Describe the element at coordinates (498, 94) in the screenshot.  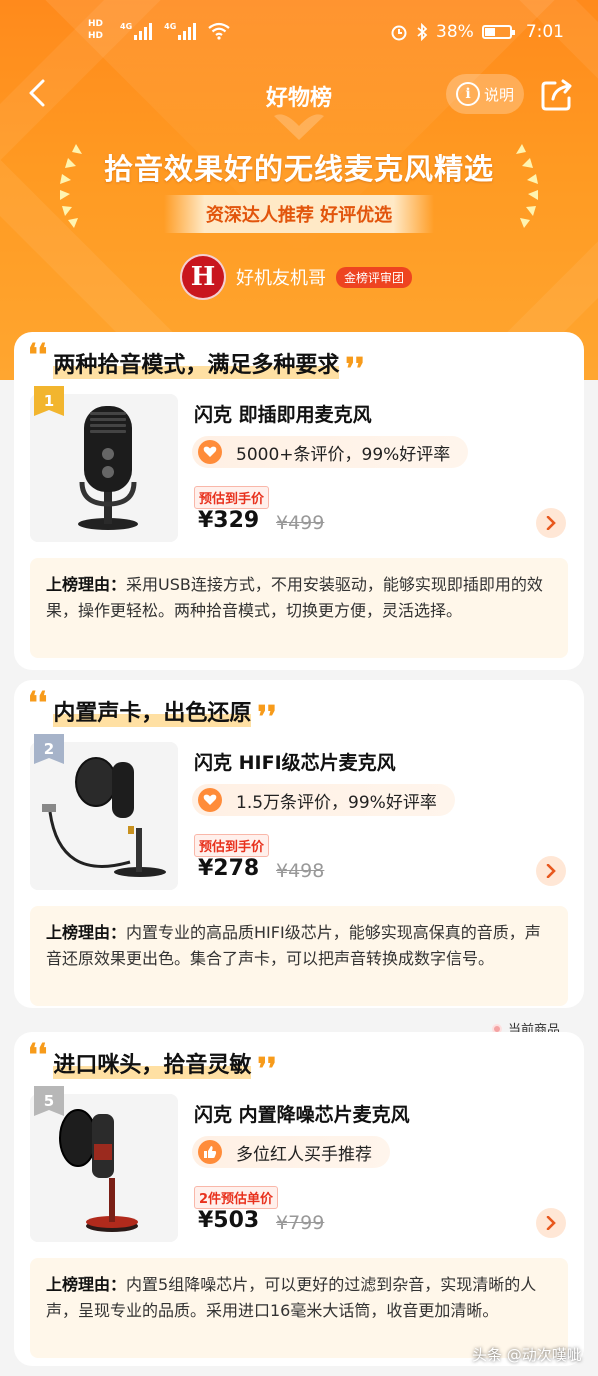
I see `explain-label: 说明` at that location.